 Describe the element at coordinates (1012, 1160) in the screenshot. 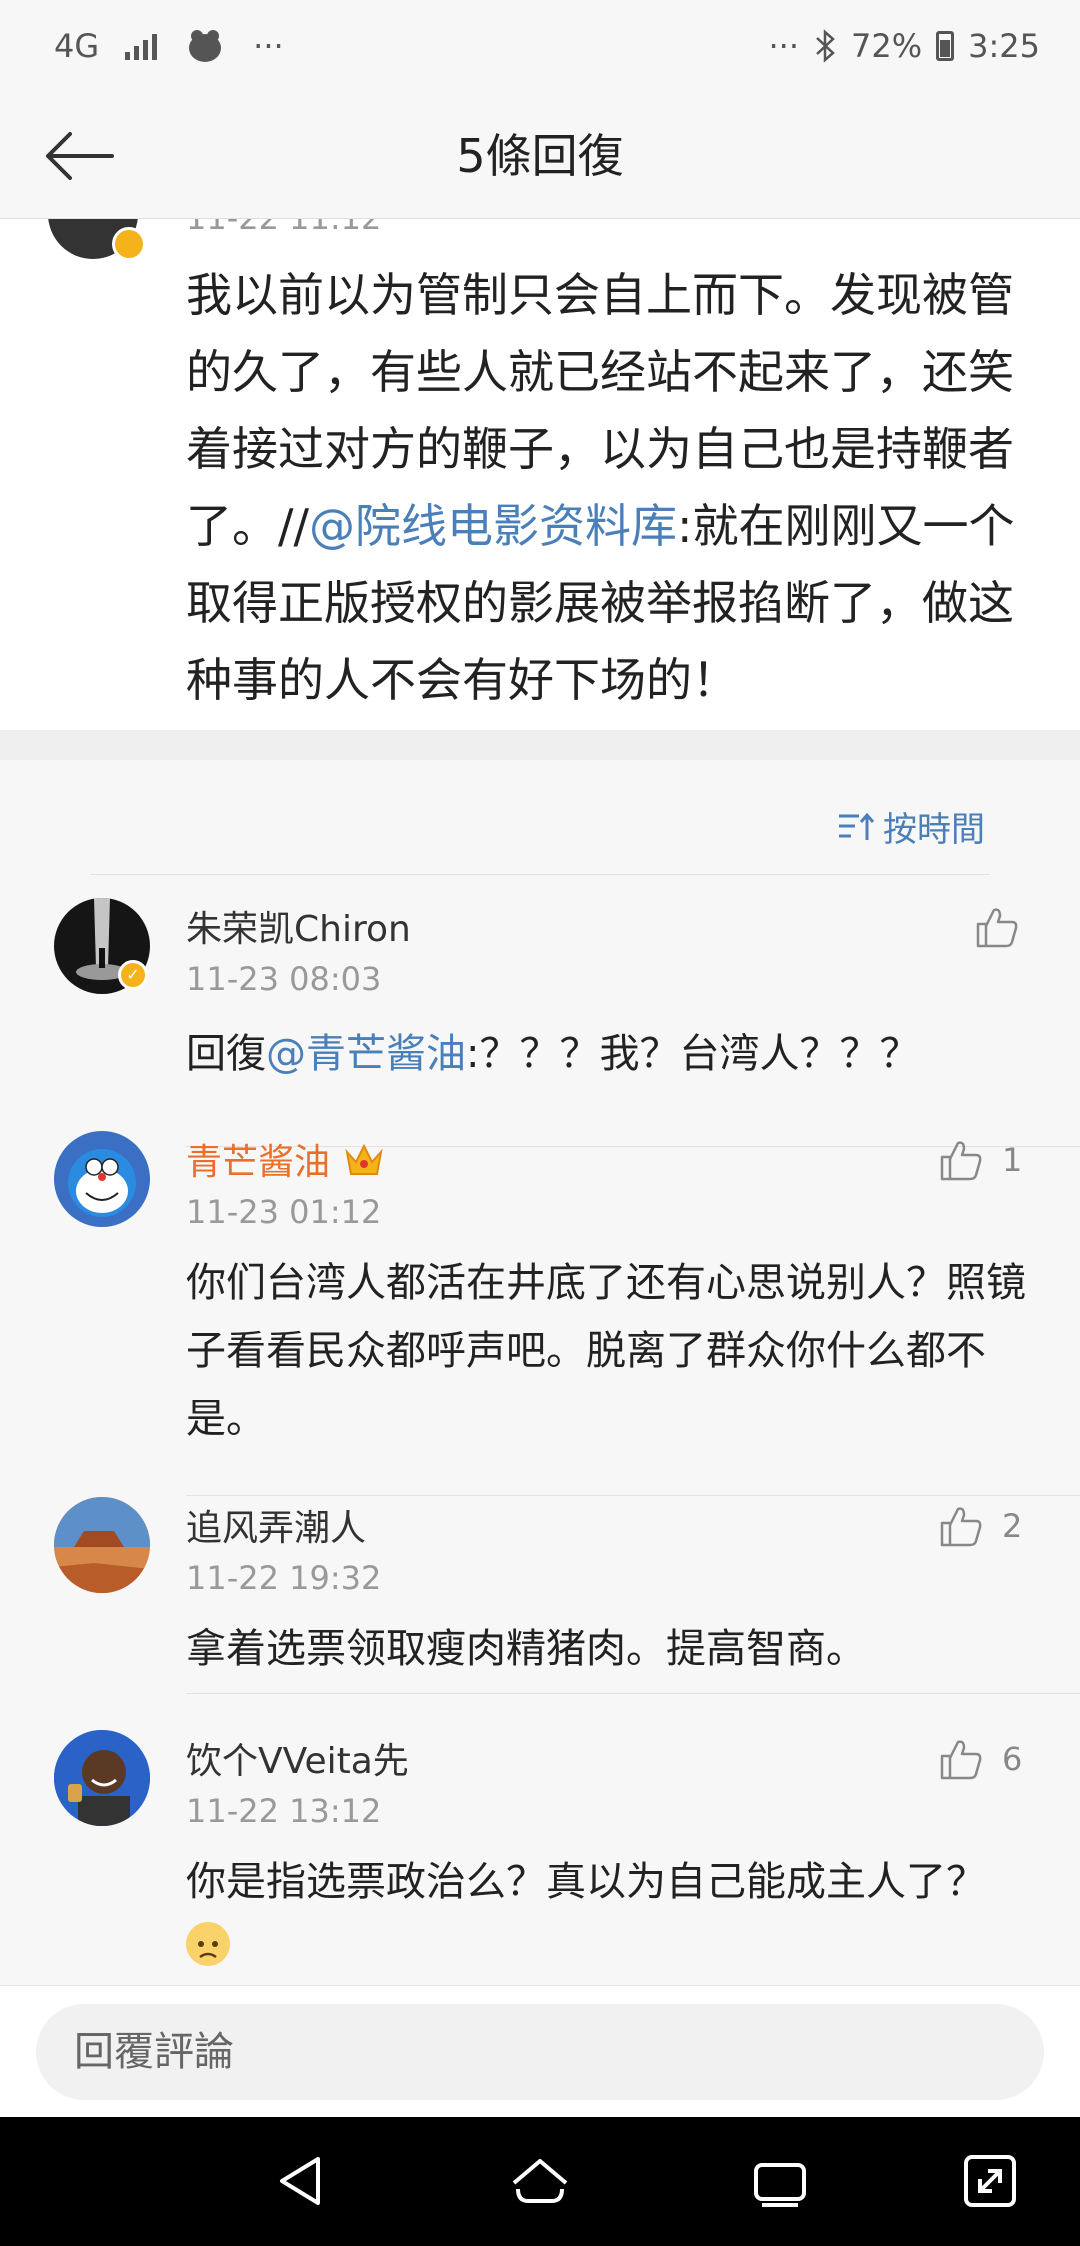

I see `like-count: 1` at that location.